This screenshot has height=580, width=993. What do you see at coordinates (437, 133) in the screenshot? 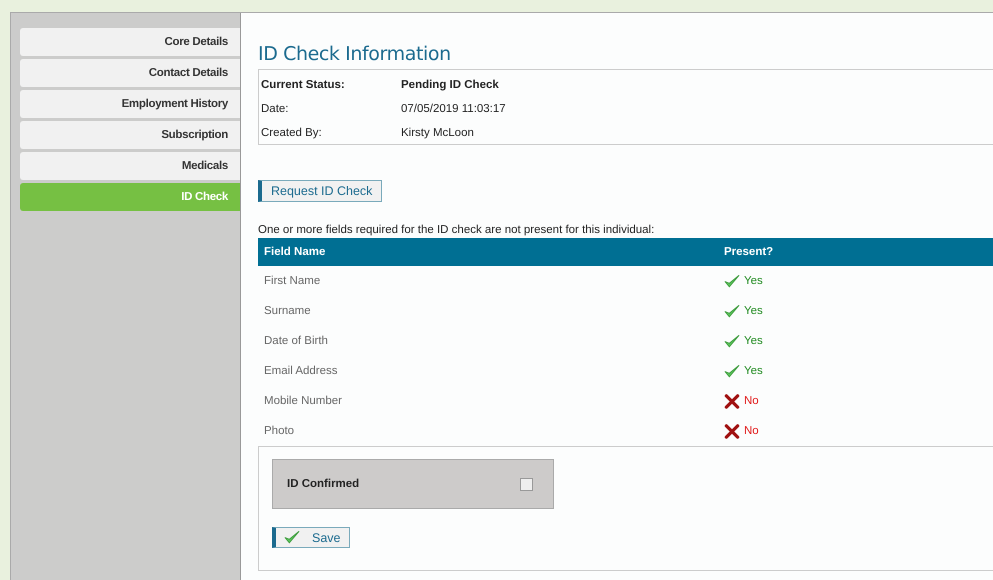
I see `info-value: Kirsty McLoon` at bounding box center [437, 133].